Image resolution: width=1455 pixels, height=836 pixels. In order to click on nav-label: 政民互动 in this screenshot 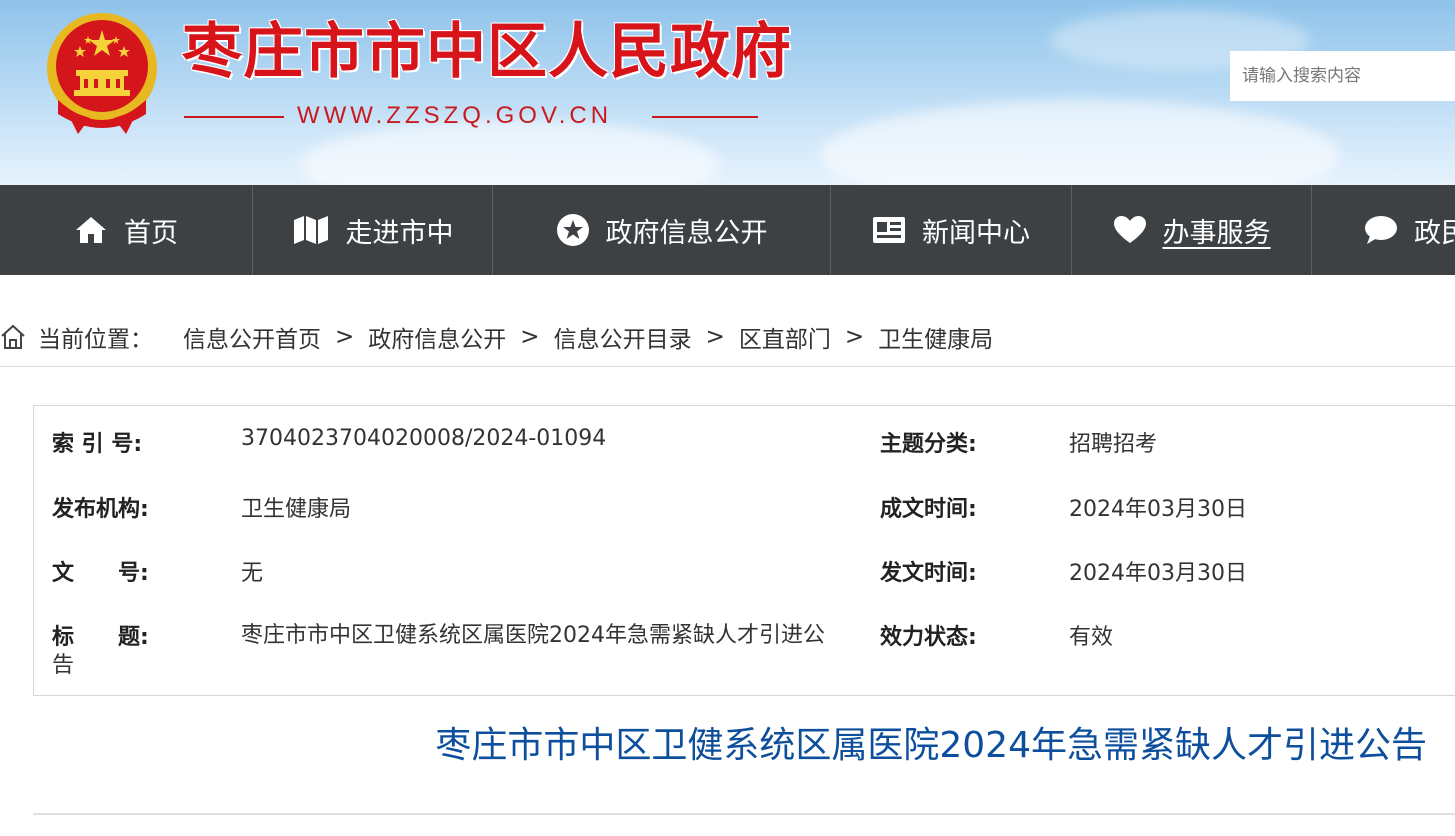, I will do `click(1434, 233)`.